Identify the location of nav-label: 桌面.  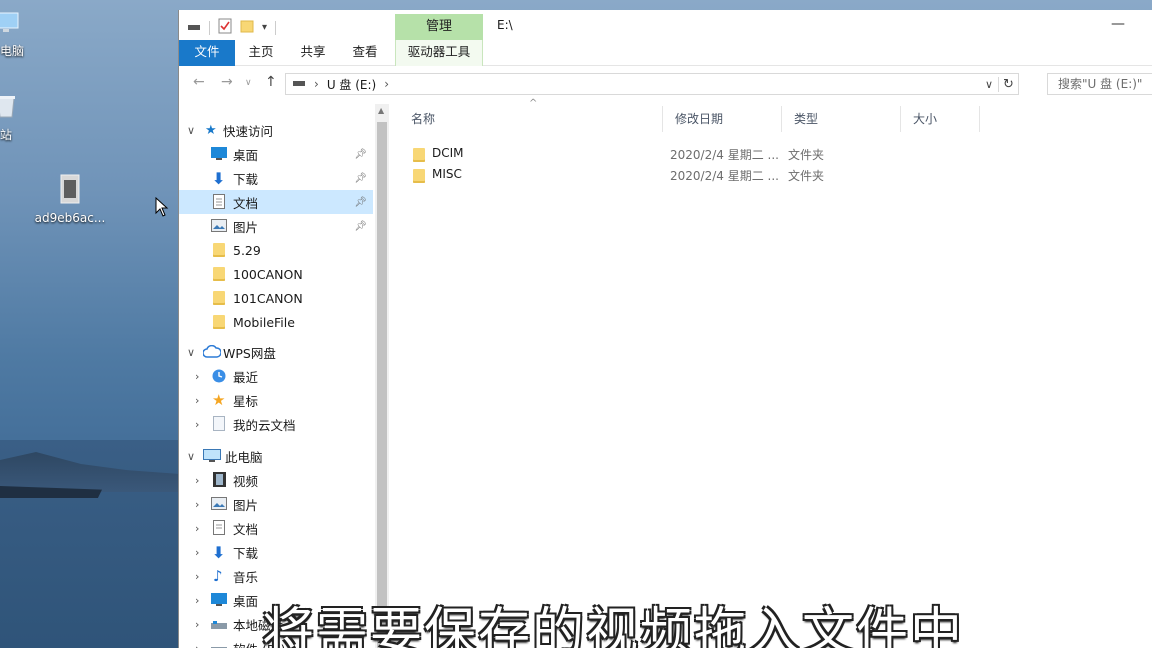
(246, 601).